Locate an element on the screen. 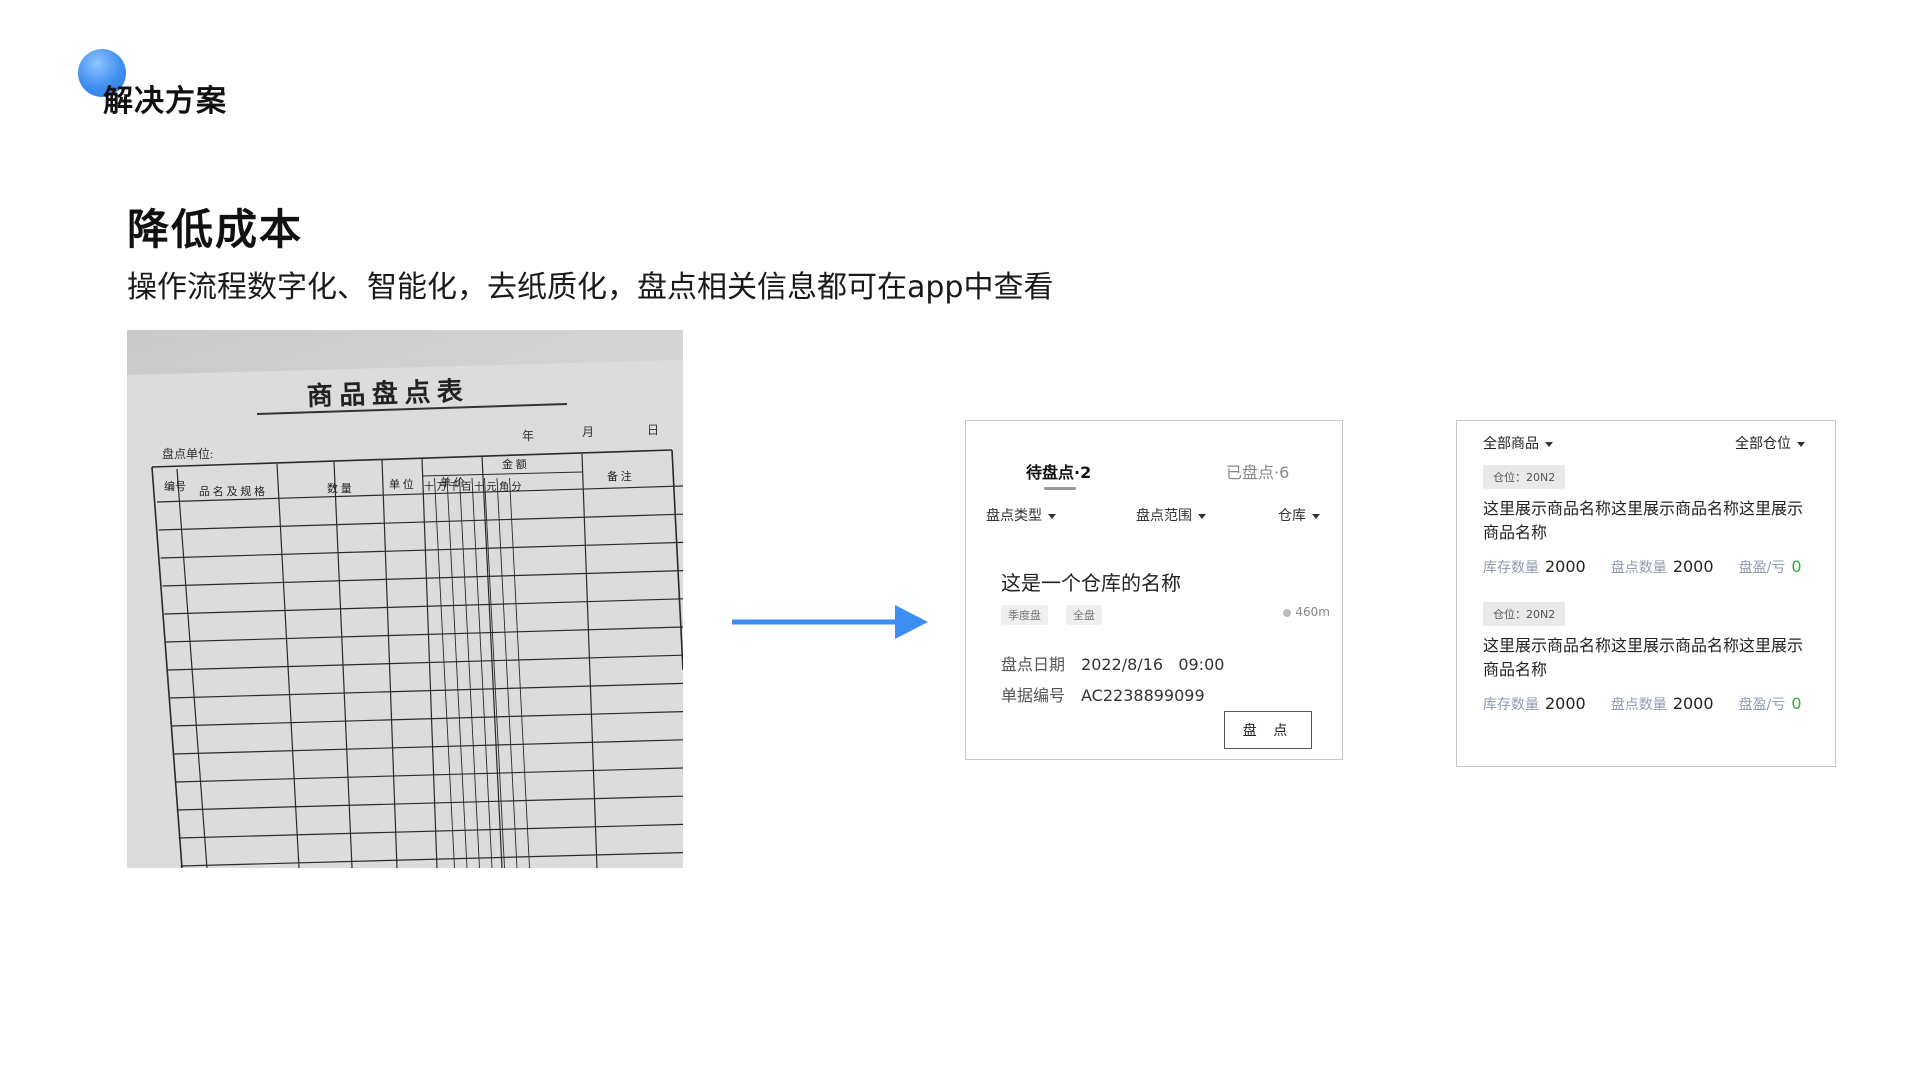  filter-warehouse-dropdown: 仓库 is located at coordinates (1299, 515).